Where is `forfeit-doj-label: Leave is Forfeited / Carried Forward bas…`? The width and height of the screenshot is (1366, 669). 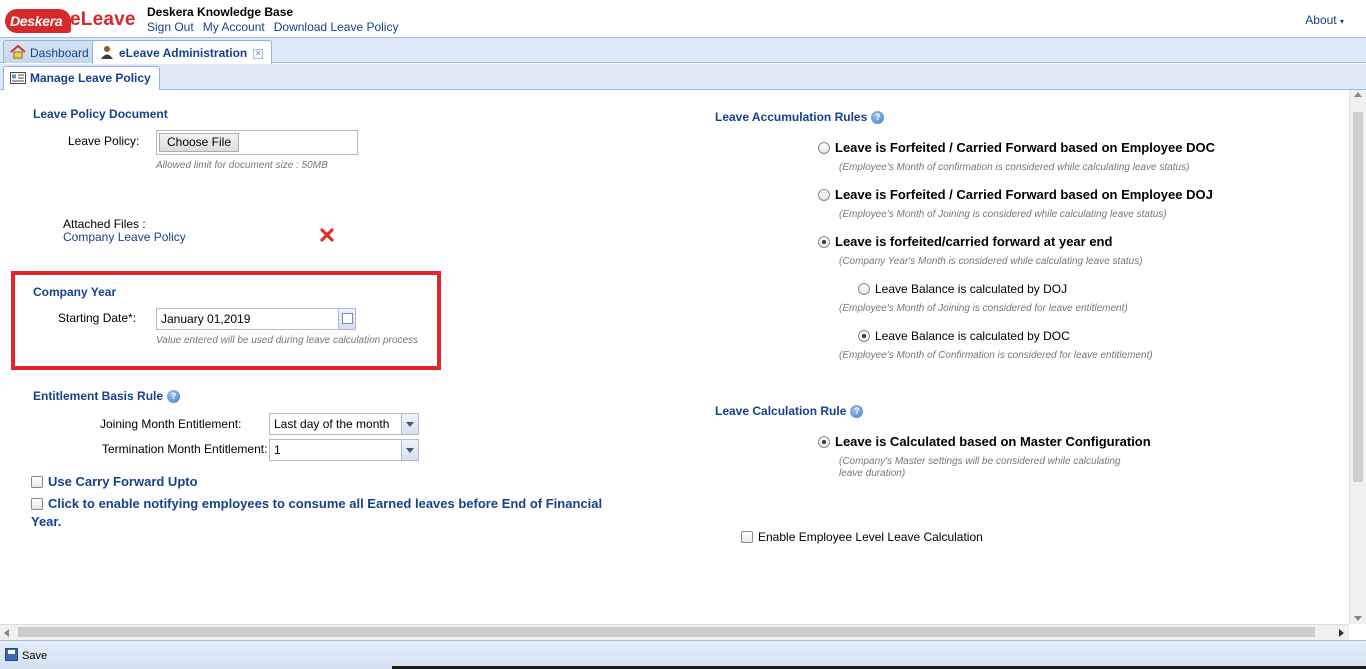
forfeit-doj-label: Leave is Forfeited / Carried Forward bas… is located at coordinates (1024, 194).